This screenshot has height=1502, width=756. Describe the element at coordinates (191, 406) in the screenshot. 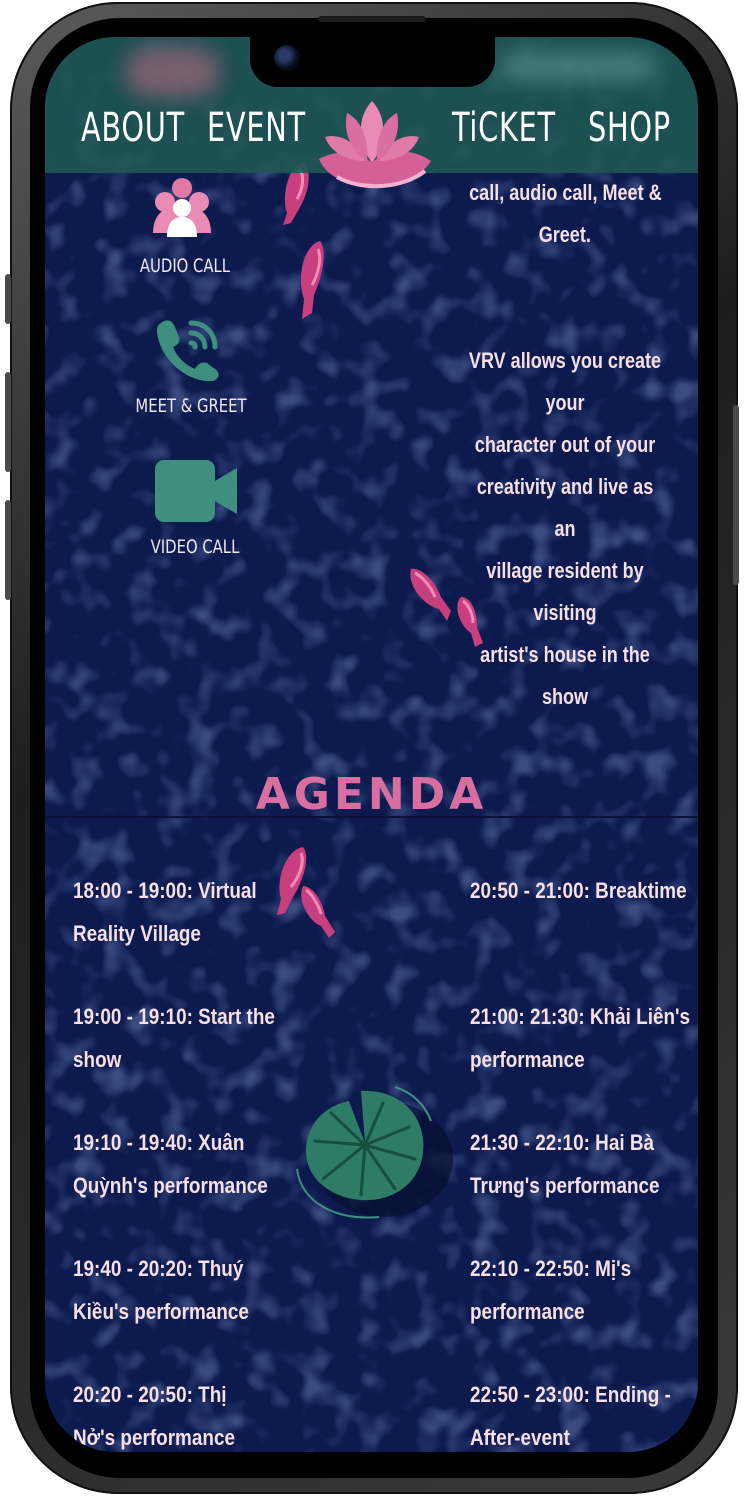

I see `feature-label: MEET & GREET` at that location.